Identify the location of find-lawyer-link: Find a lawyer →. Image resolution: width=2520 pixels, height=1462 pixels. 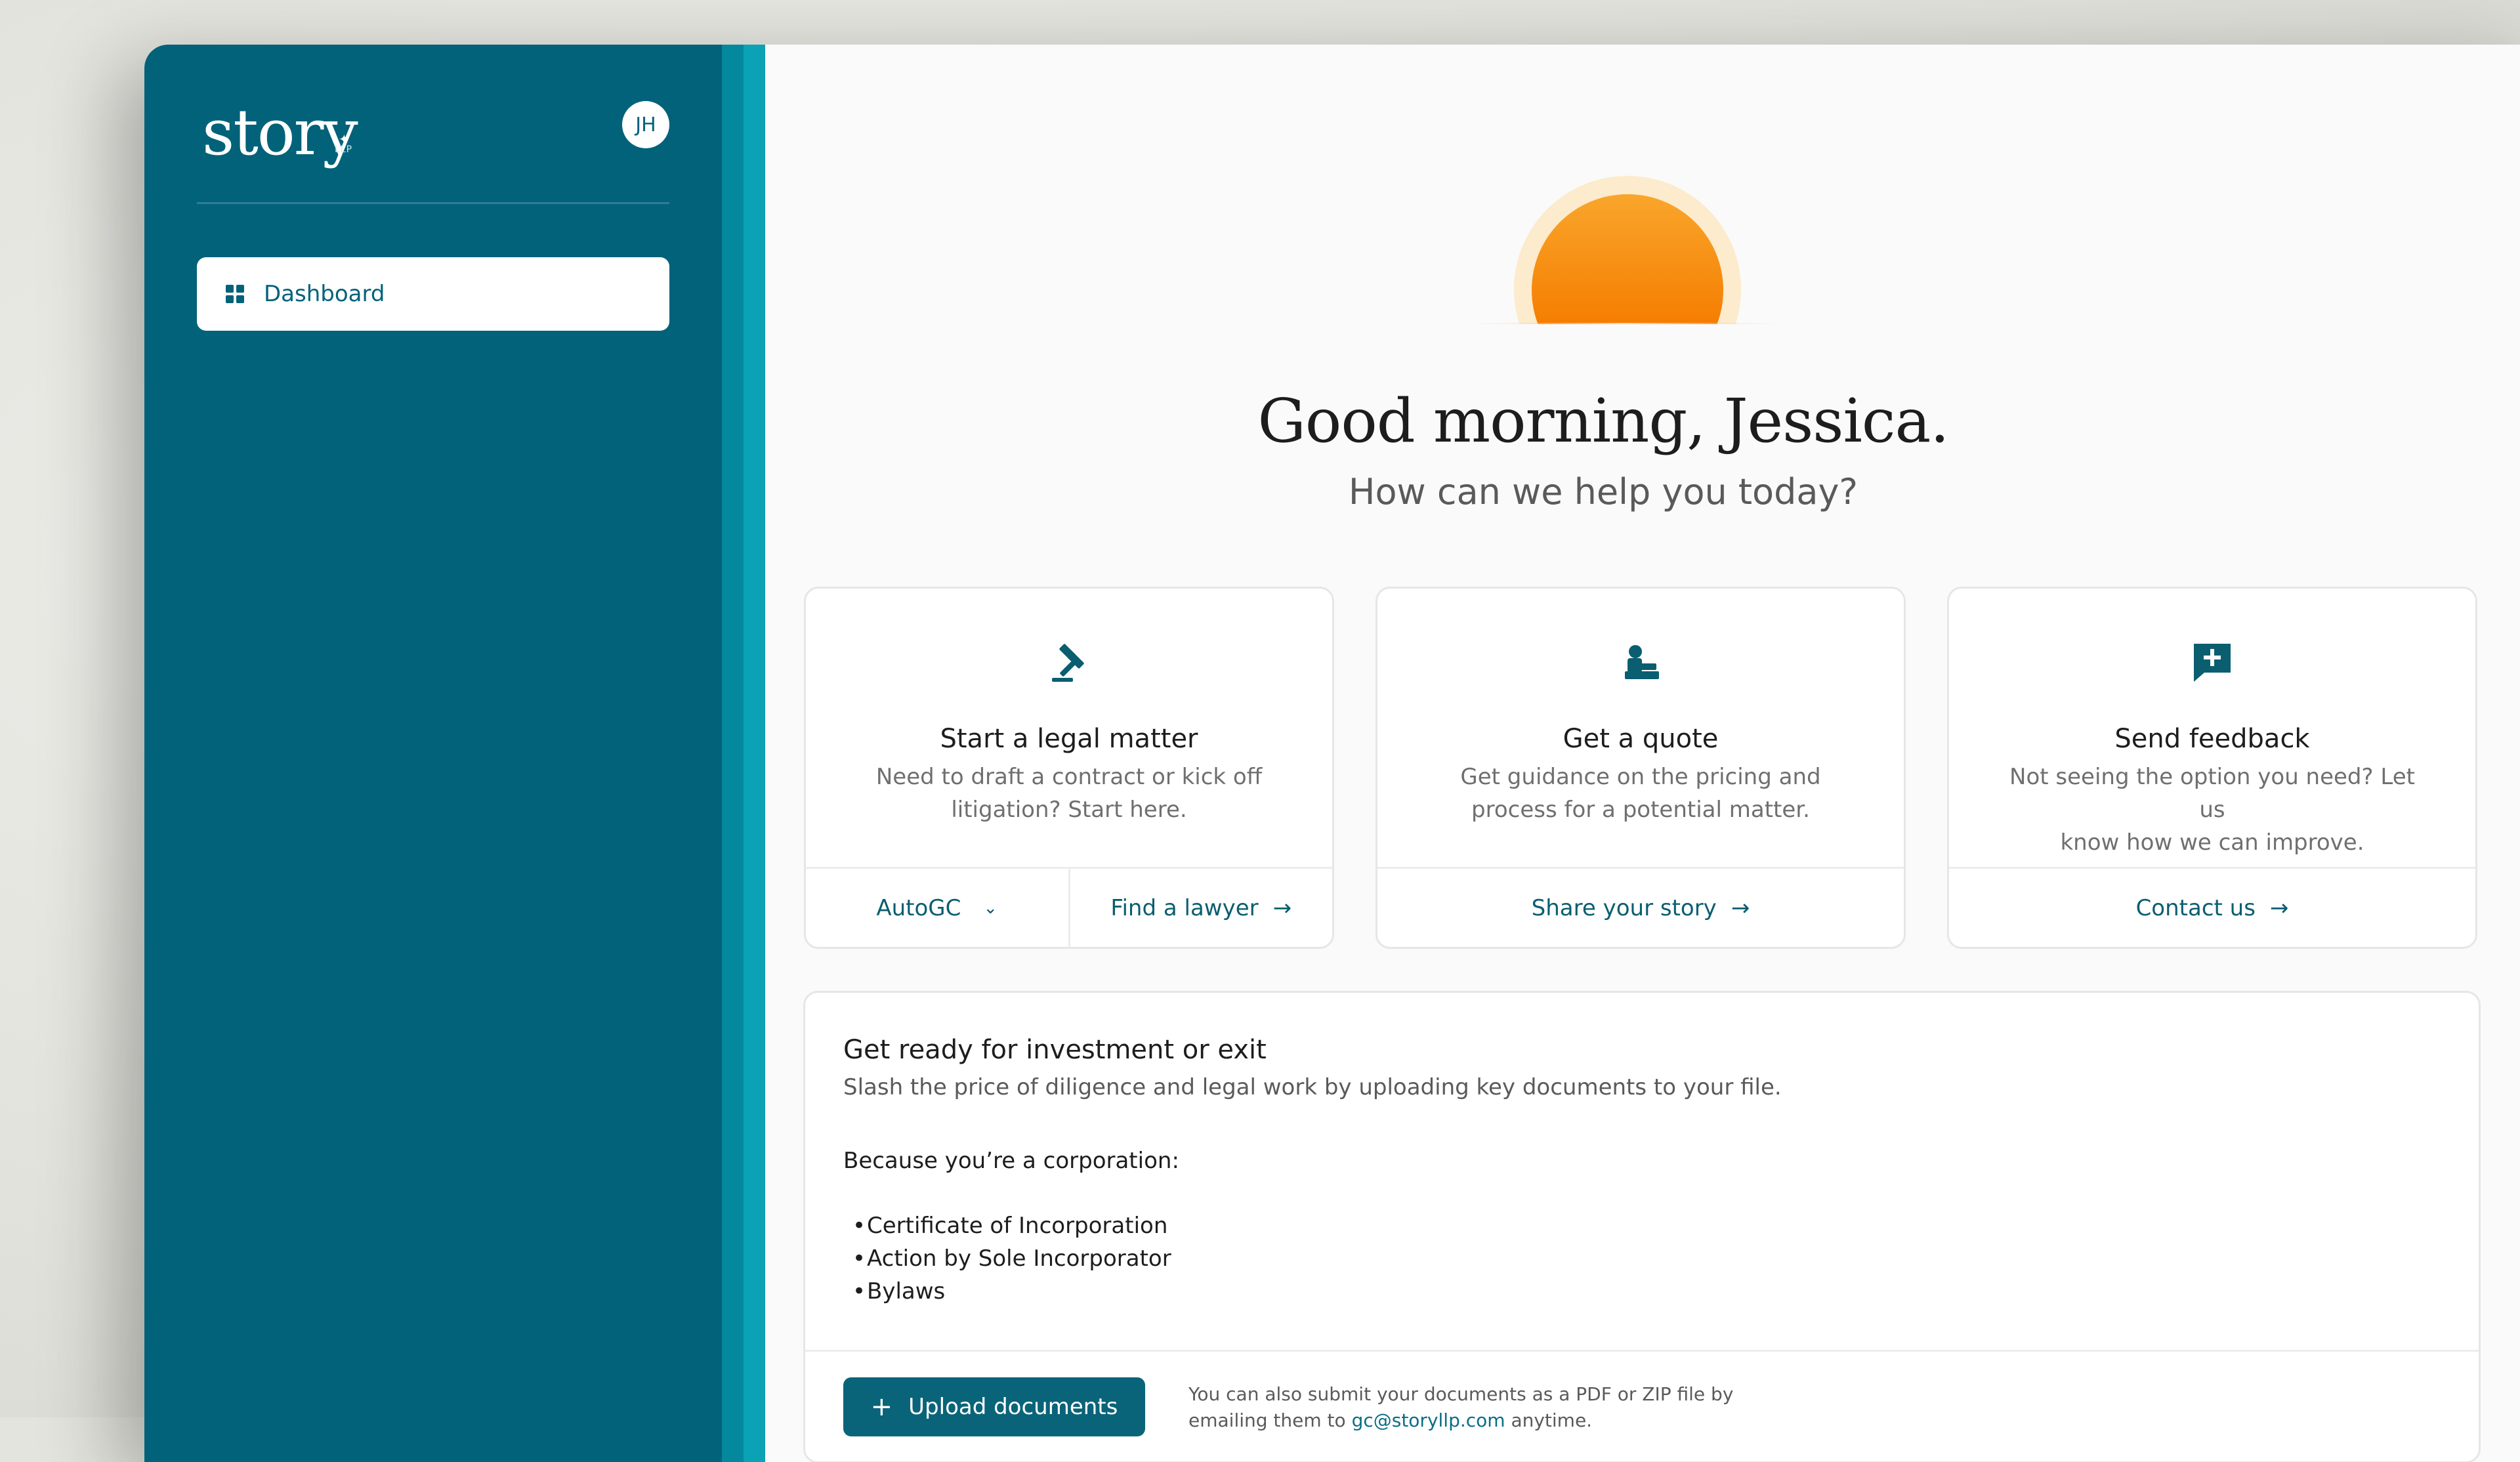
(1200, 908).